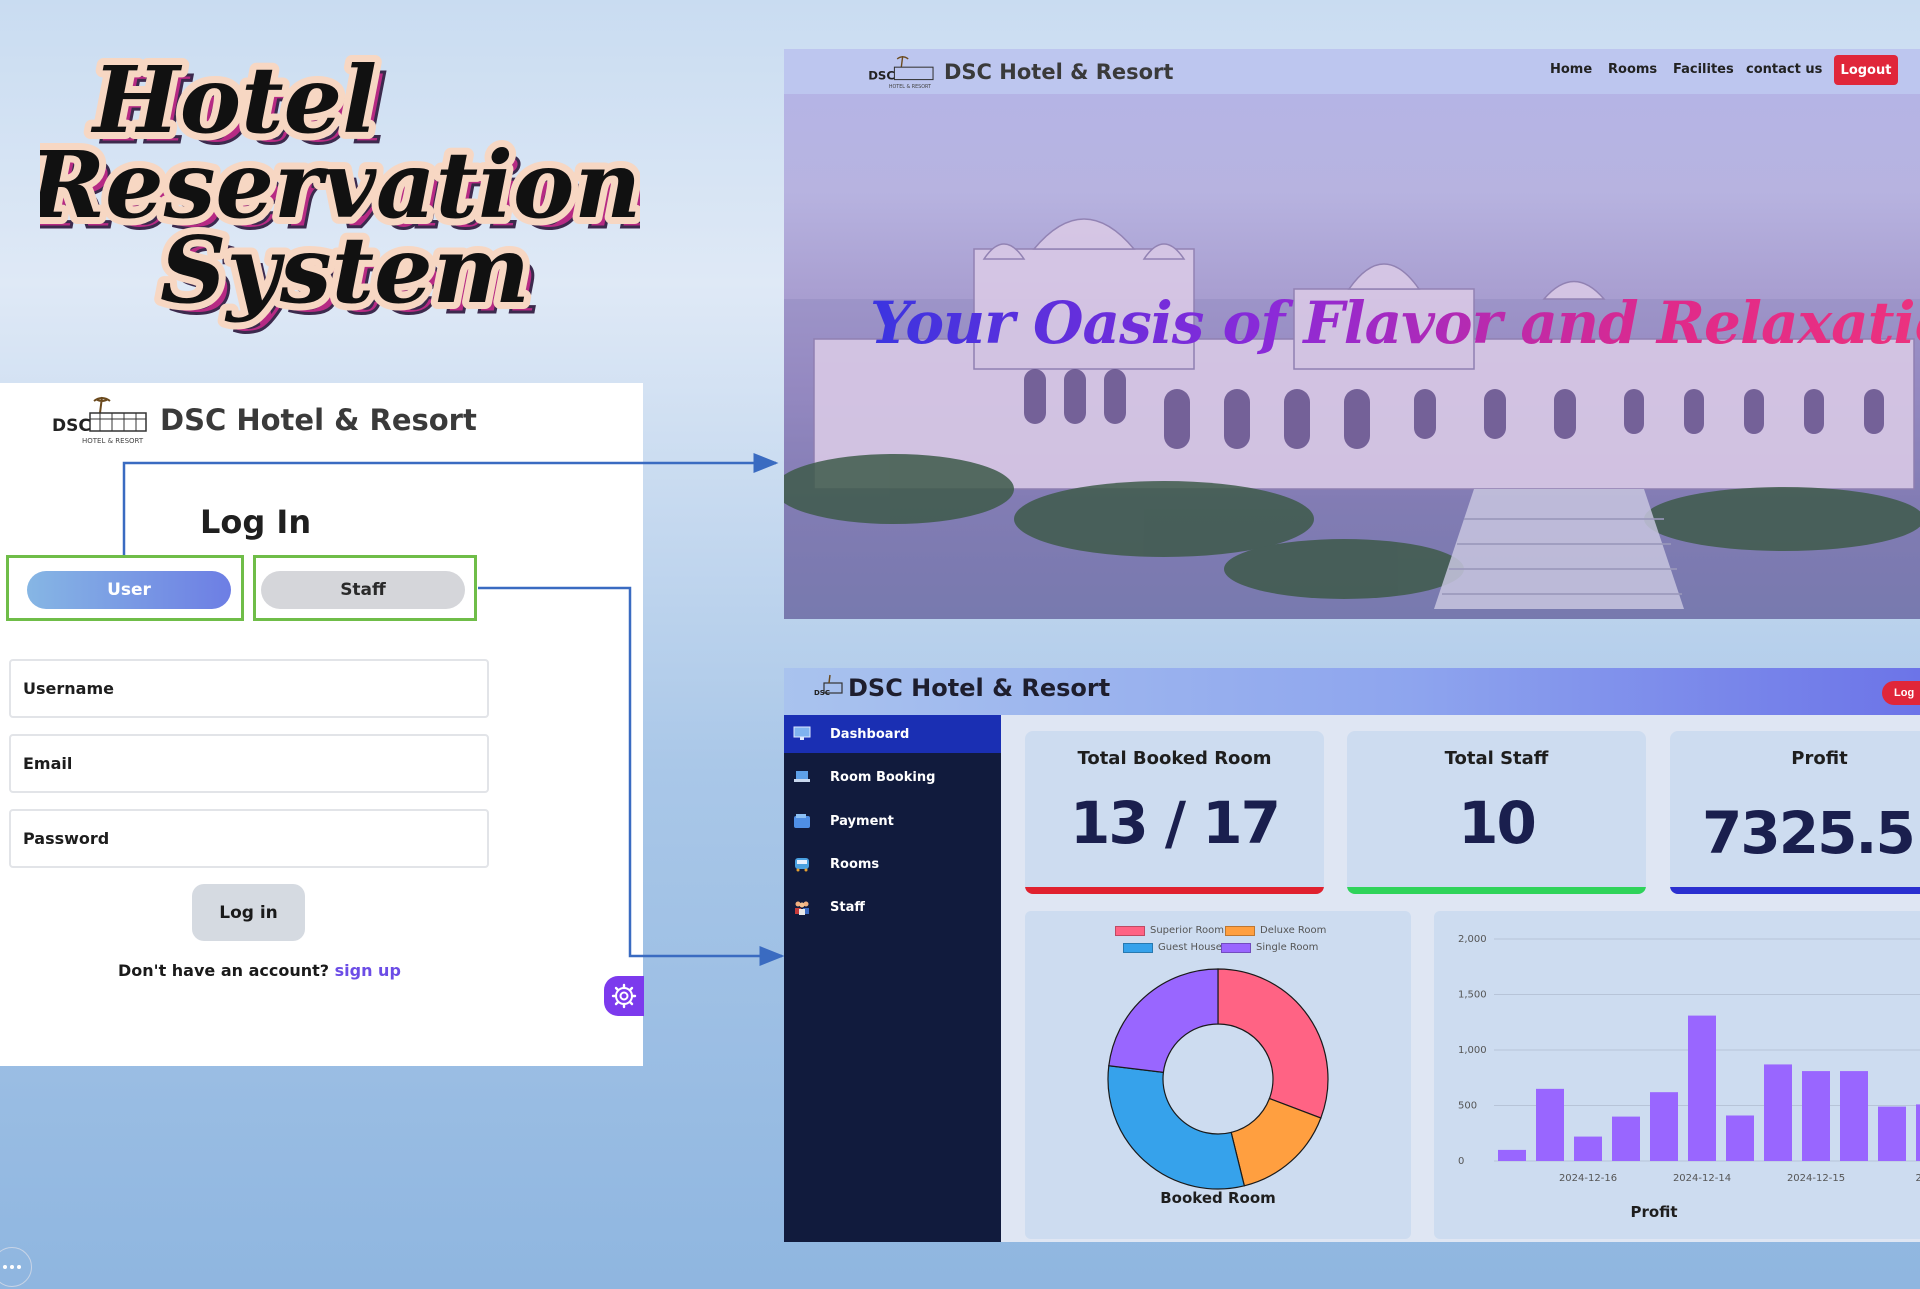 Image resolution: width=1920 pixels, height=1289 pixels. I want to click on signup-prompt: Don't have an account? sign up, so click(259, 970).